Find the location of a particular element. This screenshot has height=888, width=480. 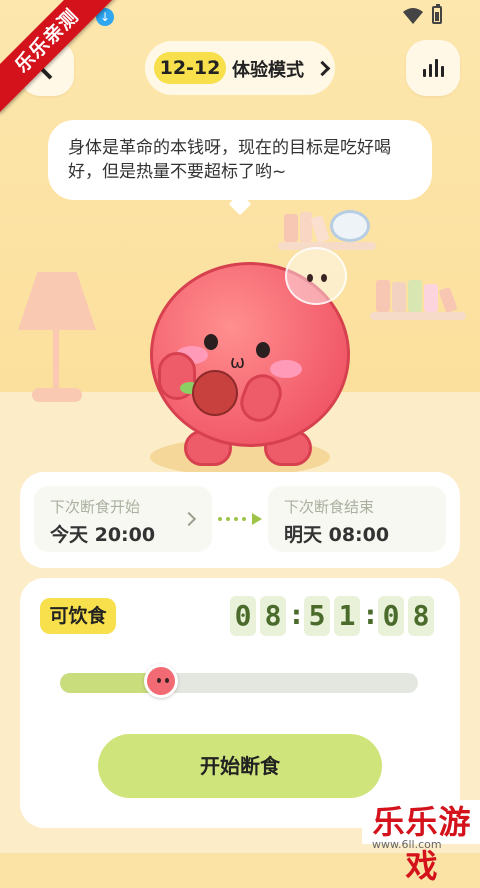

countdown-timer: 0 8 : 5 1 : 0 8 is located at coordinates (336, 616).